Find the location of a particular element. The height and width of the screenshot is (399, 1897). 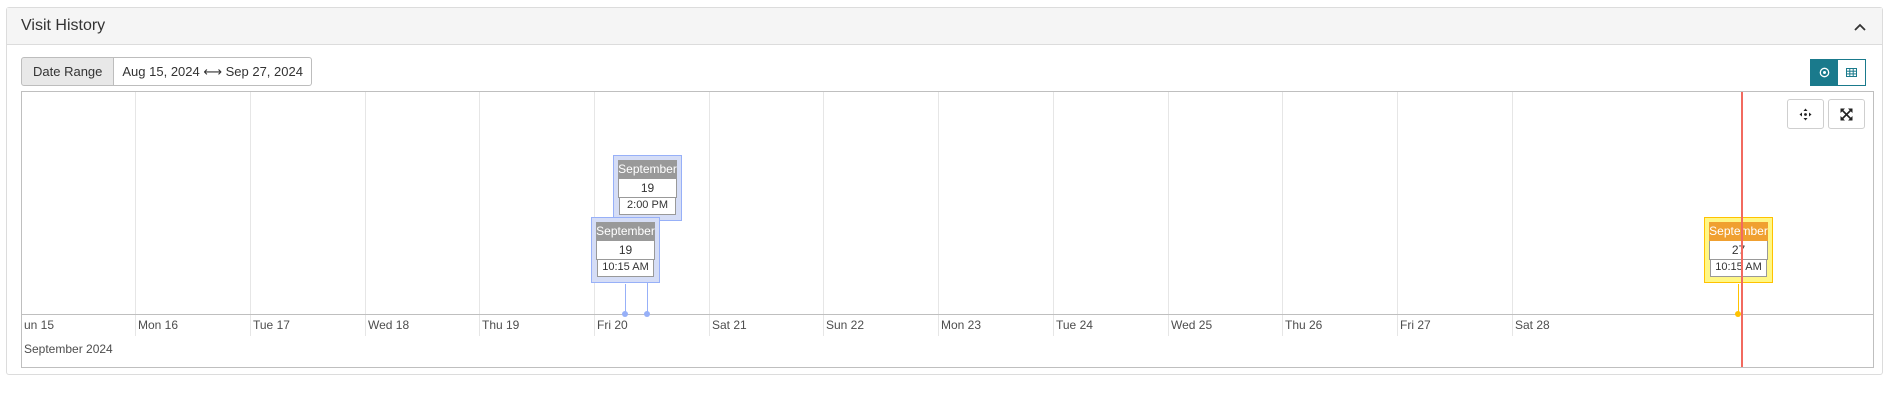

date-range-value: Aug 15, 2024 ⟷ Sep 27, 2024 is located at coordinates (213, 71).